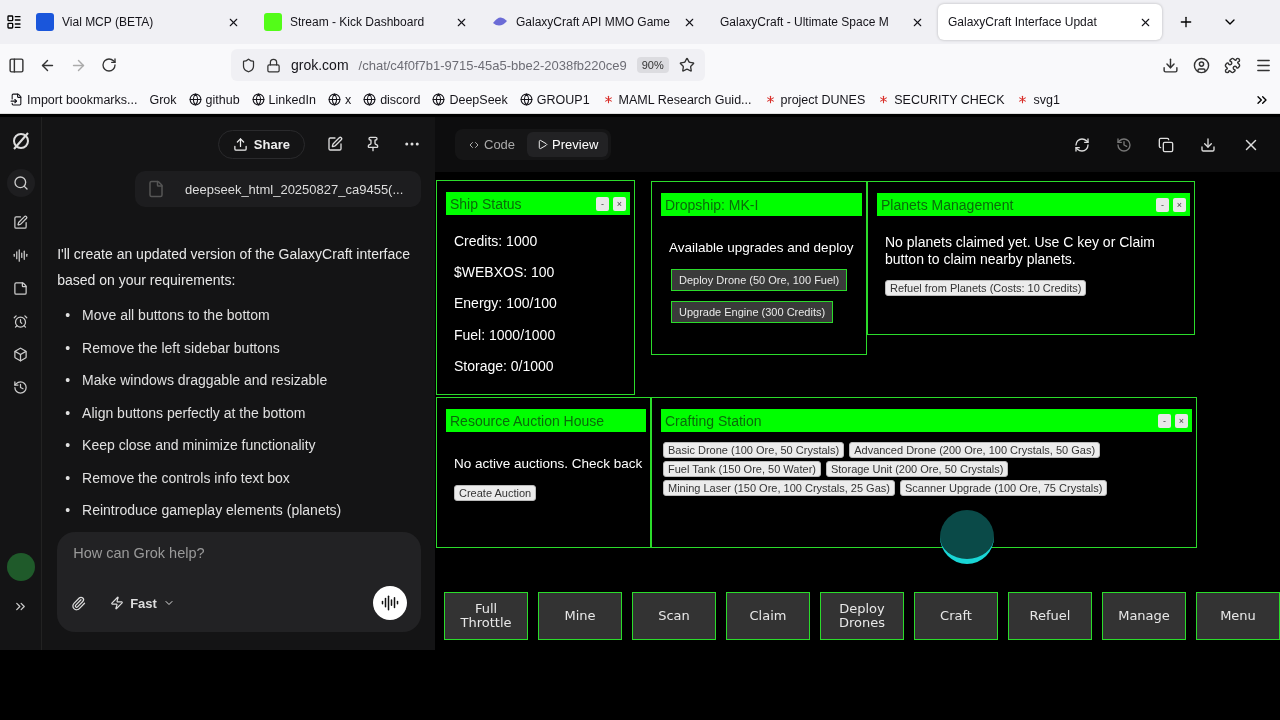  I want to click on window-title-bar: Resource Auction House, so click(546, 420).